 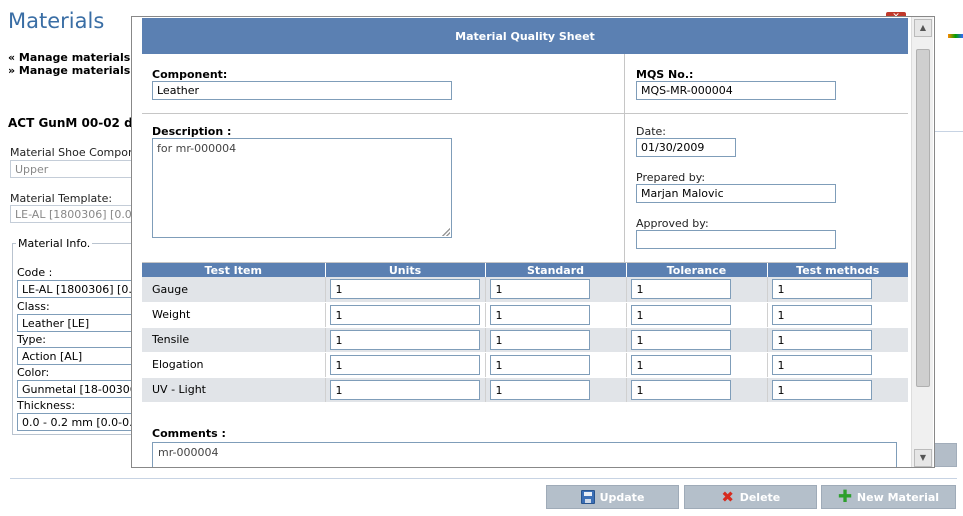 I want to click on shoe-component-field: Upper, so click(x=75, y=169).